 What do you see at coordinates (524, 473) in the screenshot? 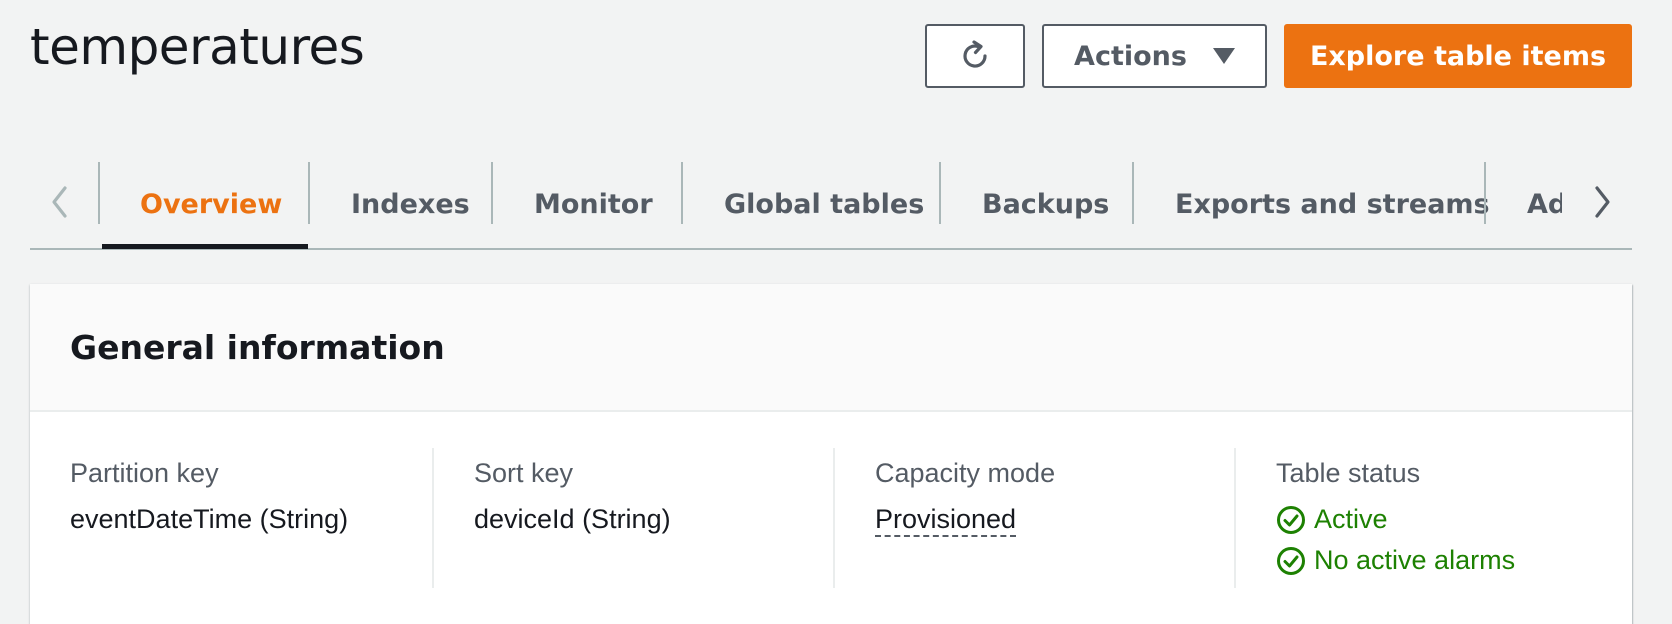
I see `sort-key-label: Sort key` at bounding box center [524, 473].